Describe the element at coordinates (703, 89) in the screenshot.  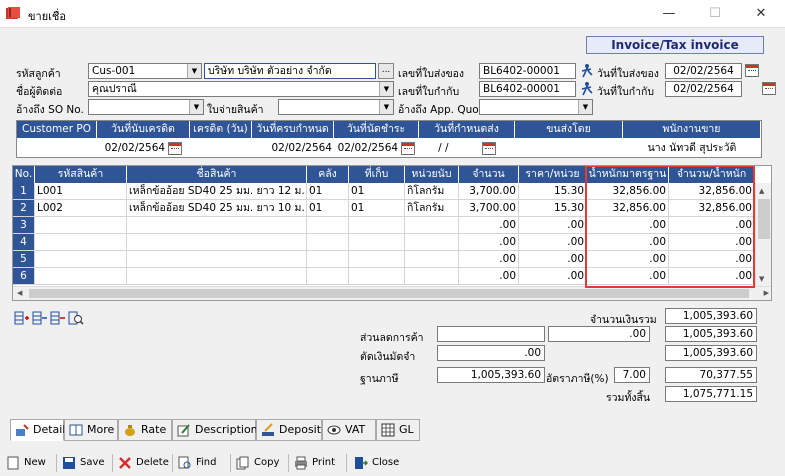
I see `tax-date-field: 02/02/2564` at that location.